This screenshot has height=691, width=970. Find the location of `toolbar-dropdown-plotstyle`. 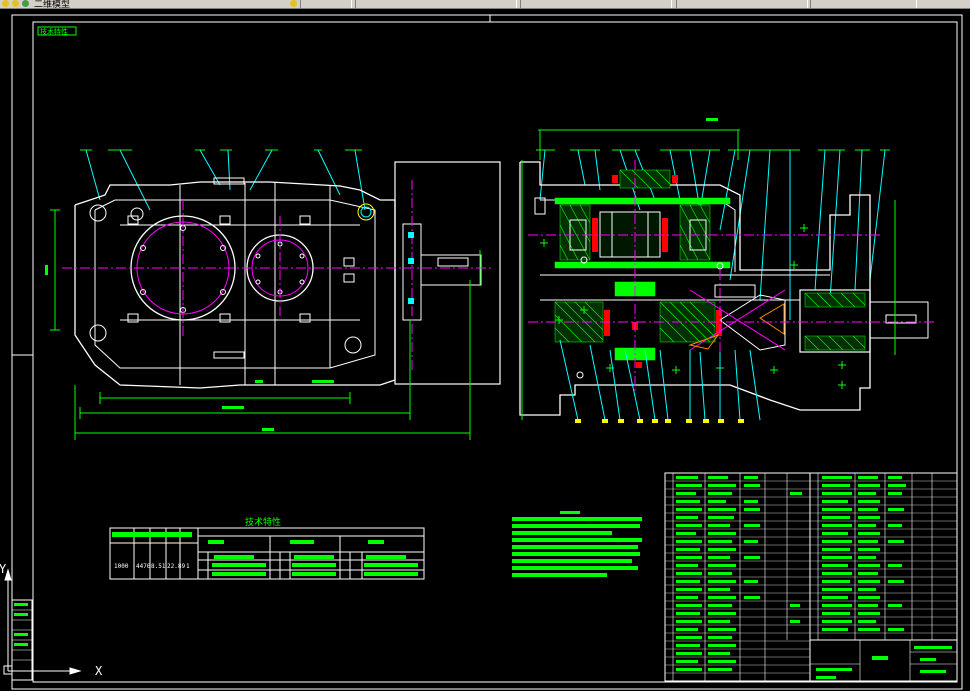

toolbar-dropdown-plotstyle is located at coordinates (863, 4).